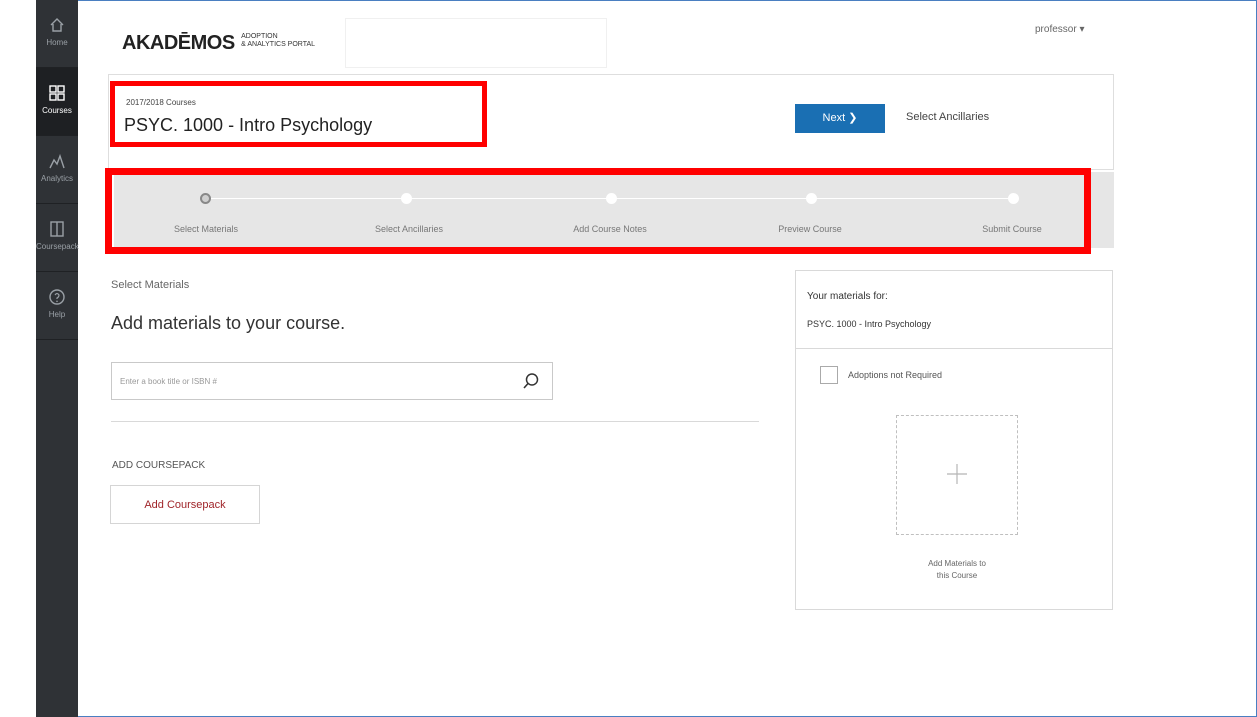 The image size is (1257, 717). What do you see at coordinates (840, 118) in the screenshot?
I see `next-button: Next ❯` at bounding box center [840, 118].